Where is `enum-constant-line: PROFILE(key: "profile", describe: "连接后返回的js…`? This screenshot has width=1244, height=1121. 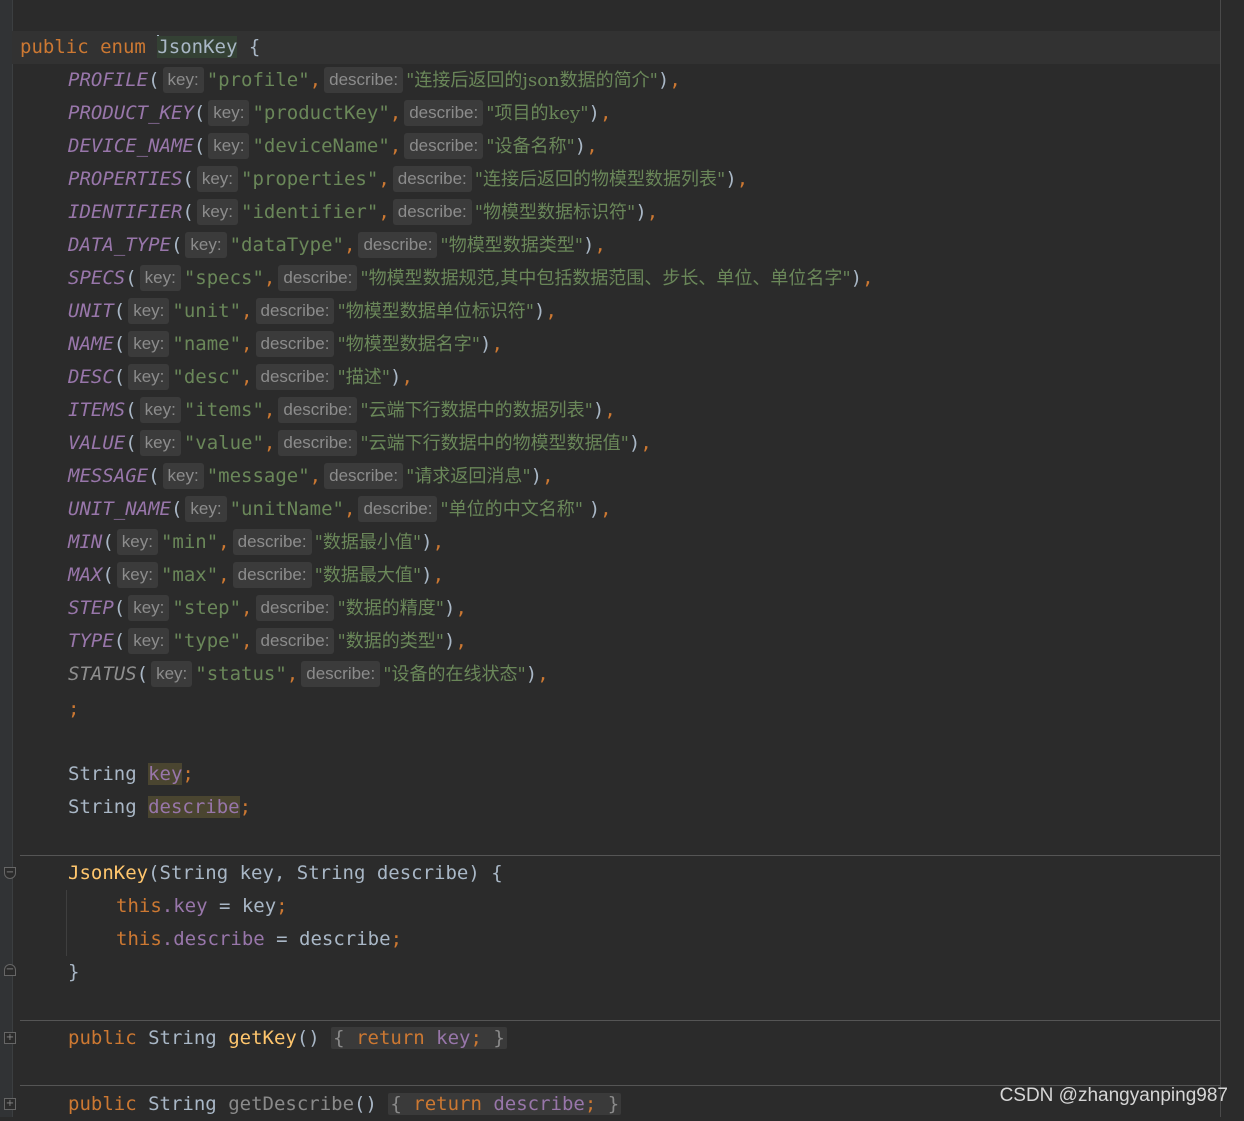 enum-constant-line: PROFILE(key: "profile", describe: "连接后返回的js… is located at coordinates (374, 80).